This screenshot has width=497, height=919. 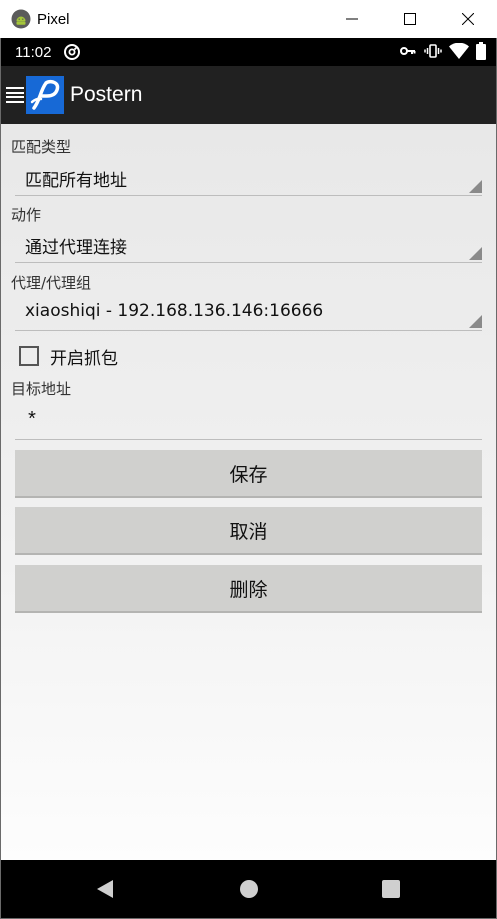 What do you see at coordinates (72, 52) in the screenshot?
I see `sync-icon` at bounding box center [72, 52].